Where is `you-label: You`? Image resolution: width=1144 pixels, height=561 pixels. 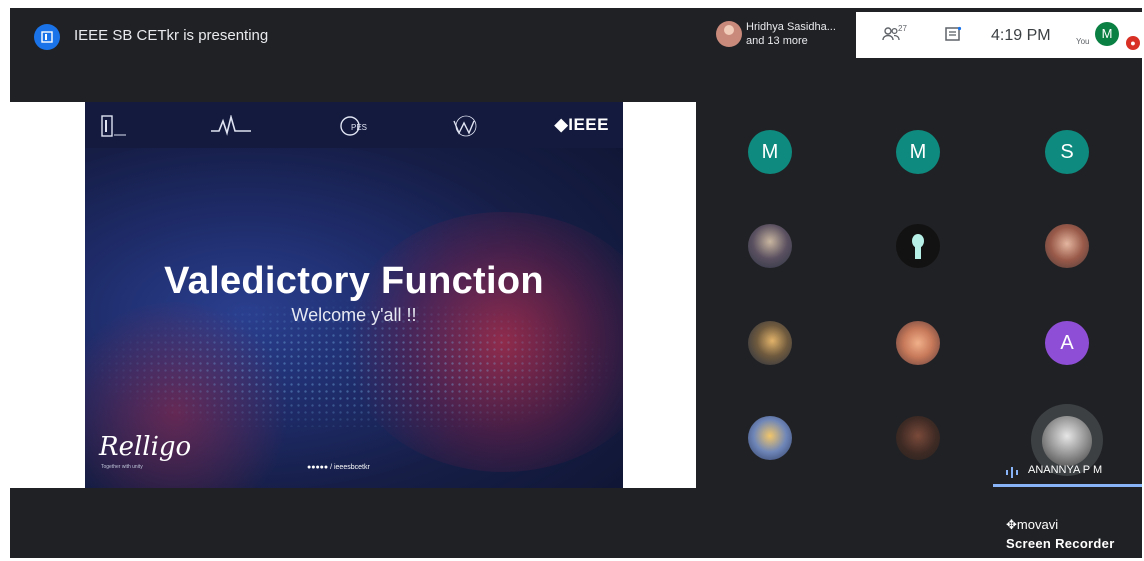
you-label: You is located at coordinates (1083, 41).